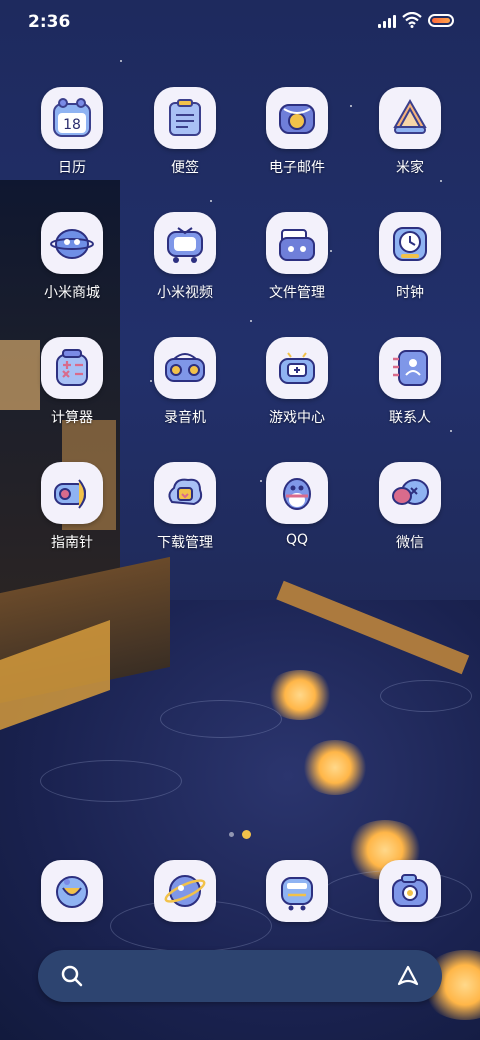 The height and width of the screenshot is (1040, 480). I want to click on app-compass: 指南针, so click(72, 507).